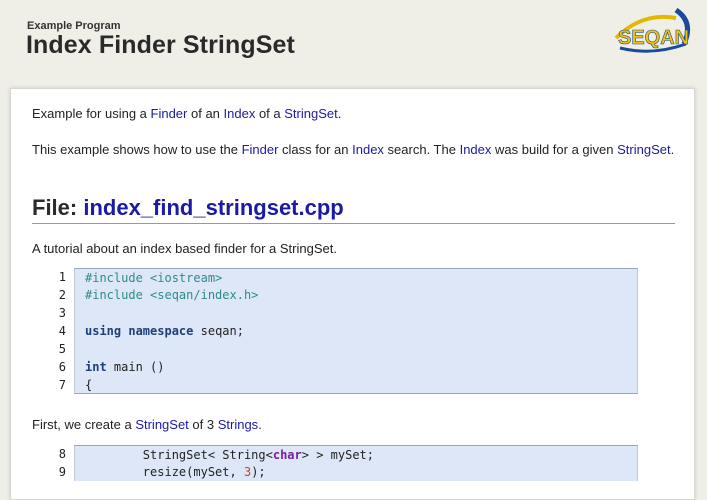 The height and width of the screenshot is (500, 707). I want to click on text: of 3, so click(203, 424).